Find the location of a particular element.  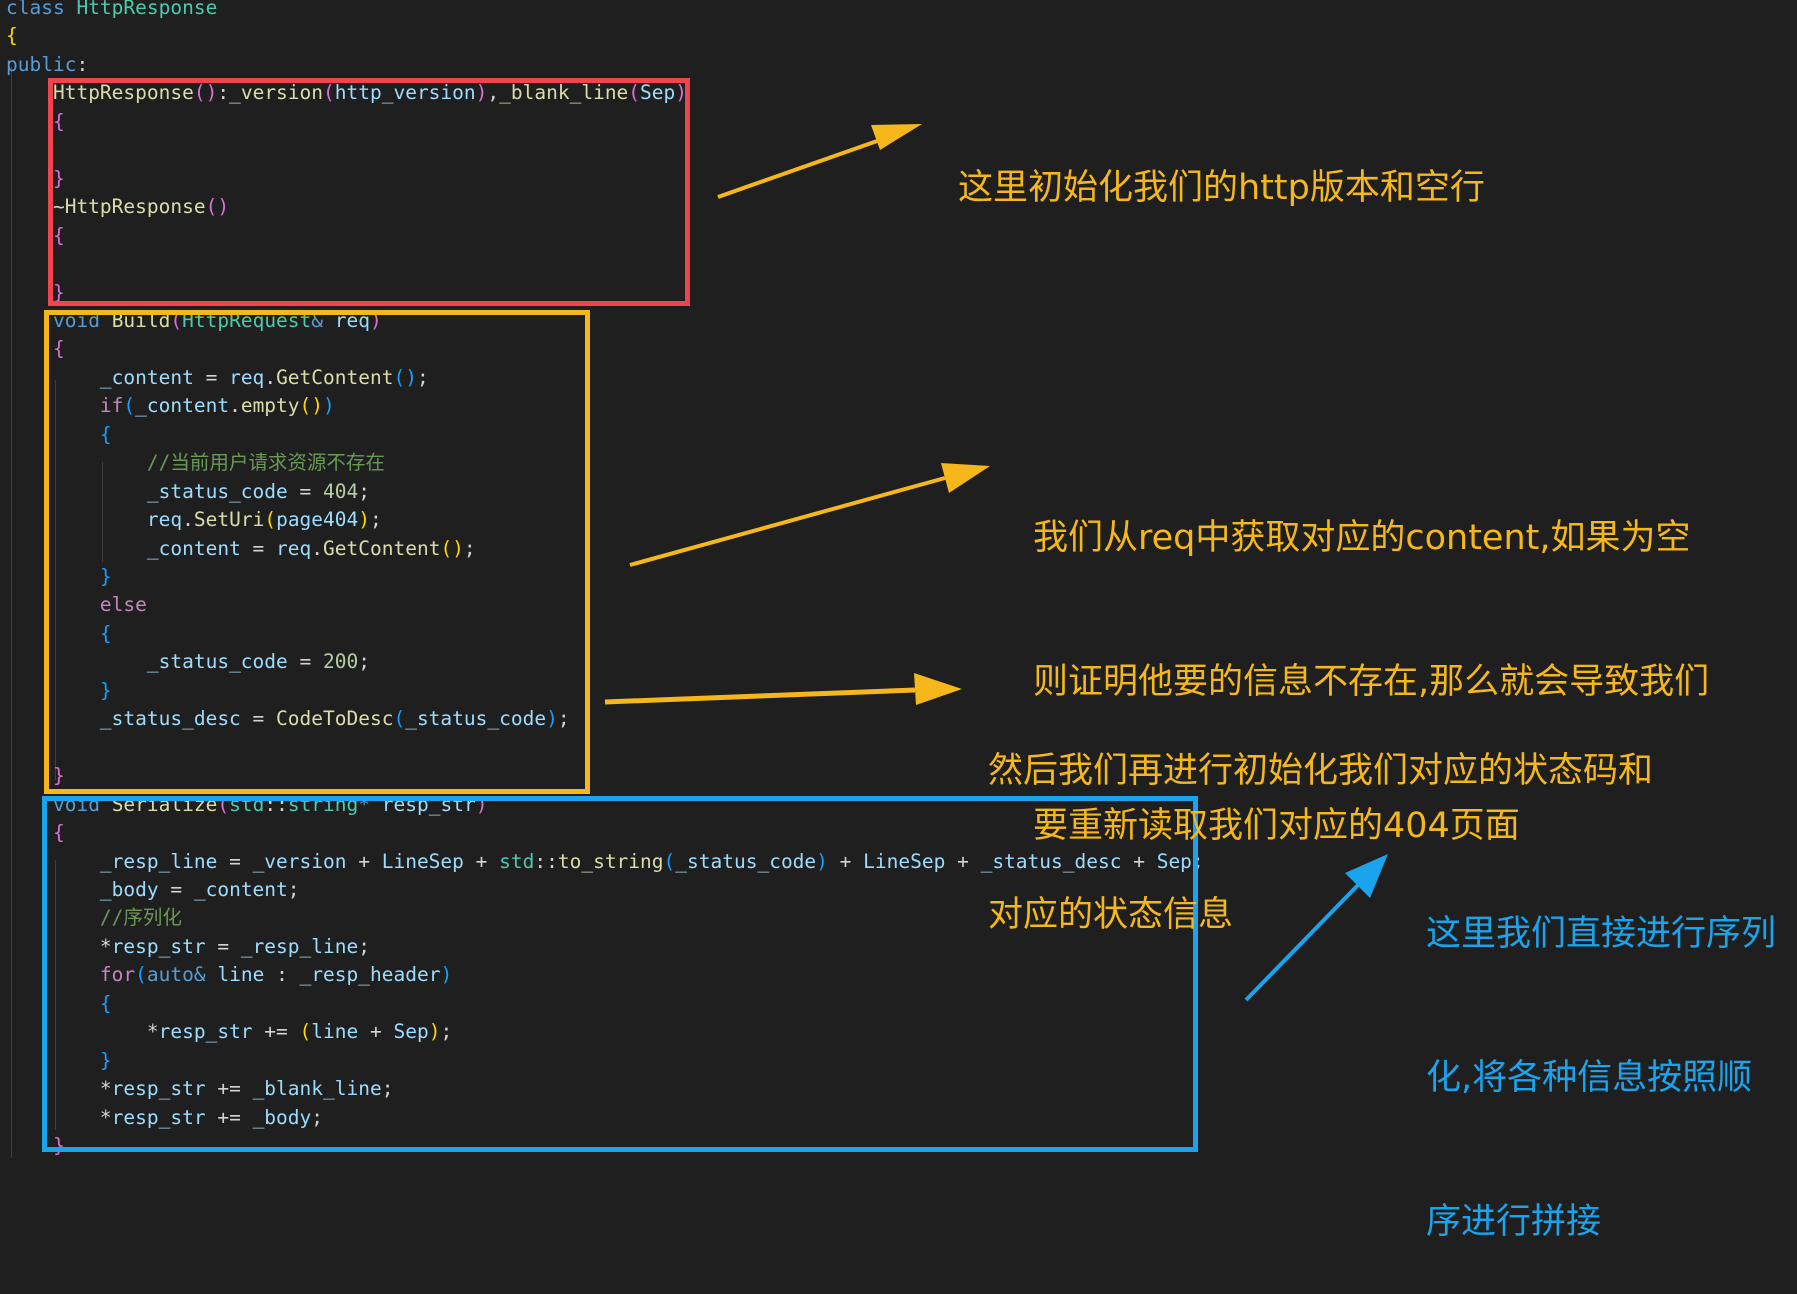

note-line: 然后我们再进行初始化我们对应的状态码和 is located at coordinates (1321, 771).